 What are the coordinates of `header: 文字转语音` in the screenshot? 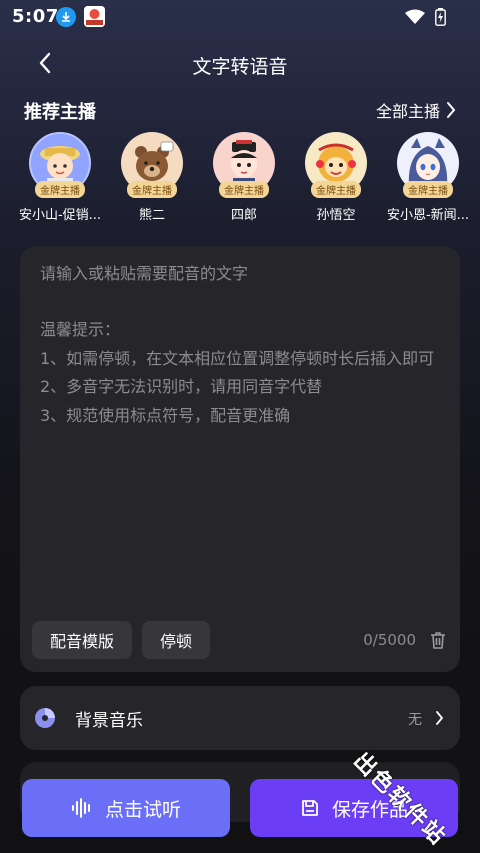 It's located at (240, 64).